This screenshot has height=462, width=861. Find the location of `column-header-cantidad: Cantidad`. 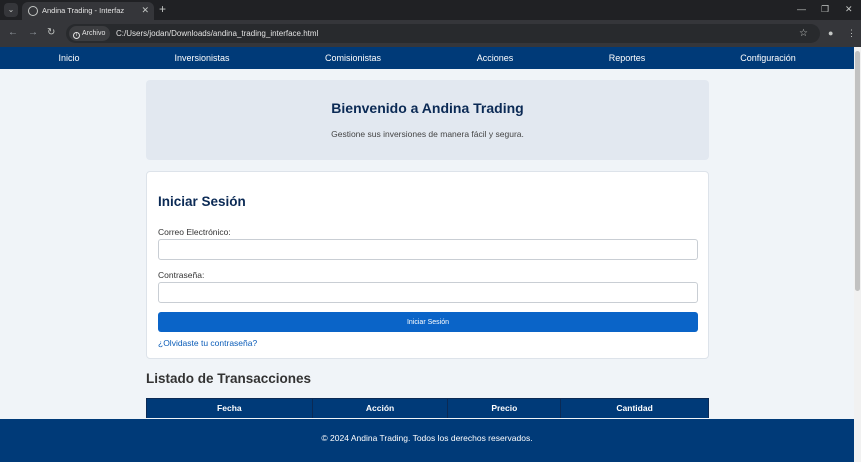

column-header-cantidad: Cantidad is located at coordinates (634, 408).